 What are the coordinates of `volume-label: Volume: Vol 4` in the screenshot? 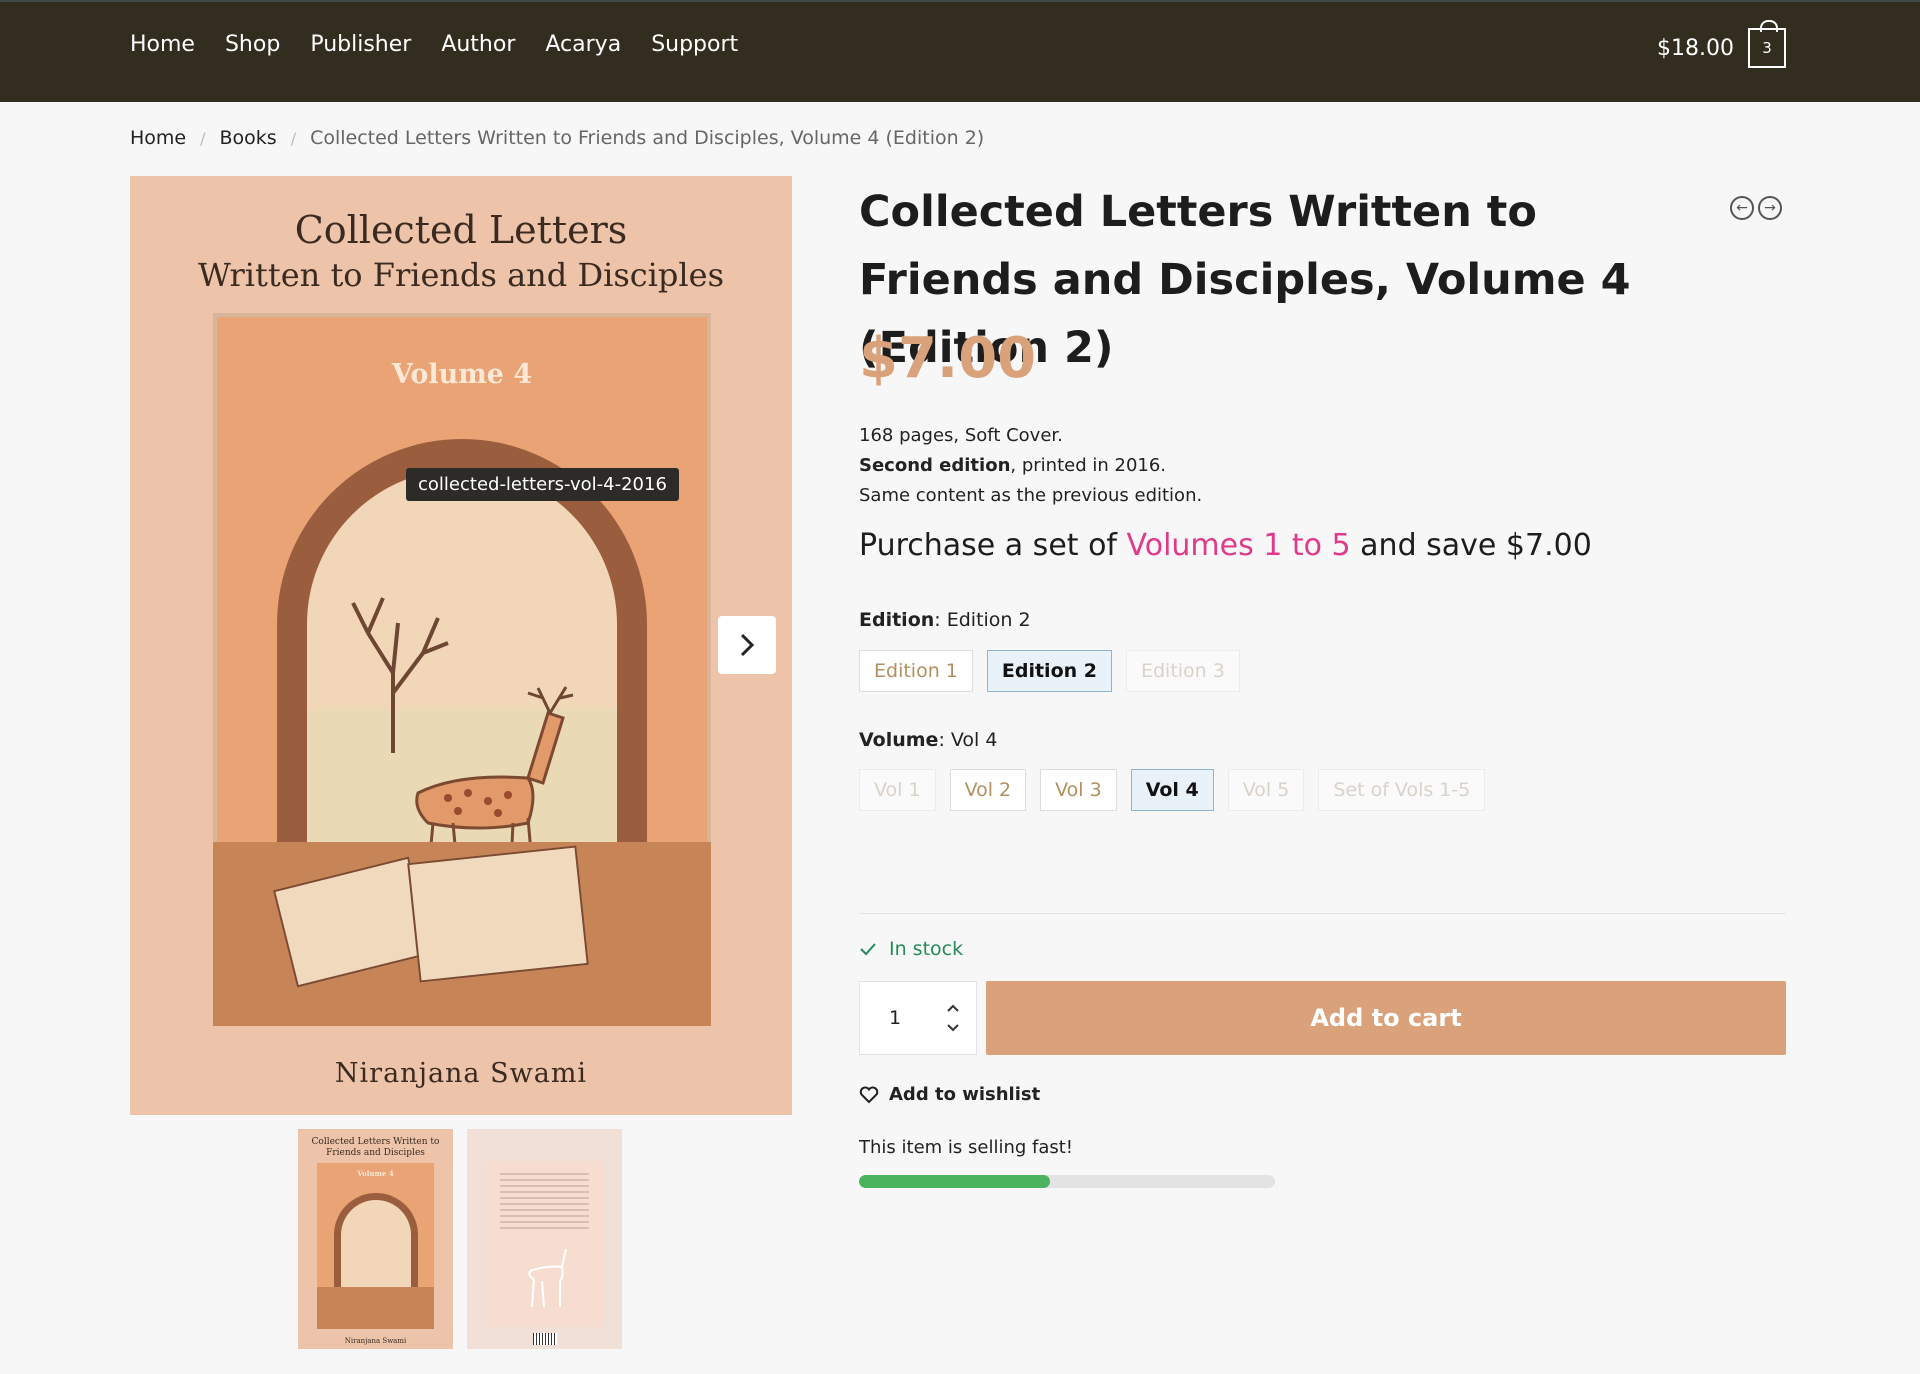 It's located at (928, 740).